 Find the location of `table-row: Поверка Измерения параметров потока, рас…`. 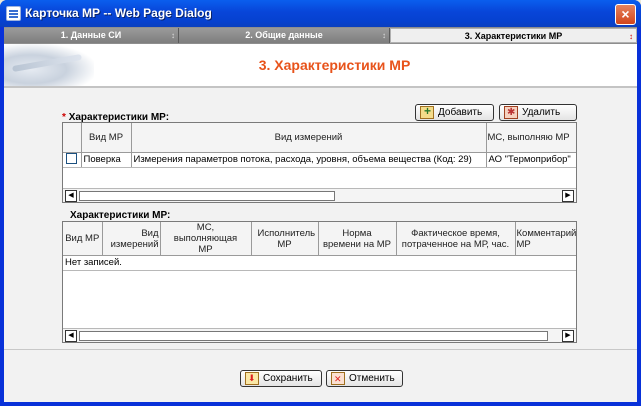

table-row: Поверка Измерения параметров потока, рас… is located at coordinates (319, 160).